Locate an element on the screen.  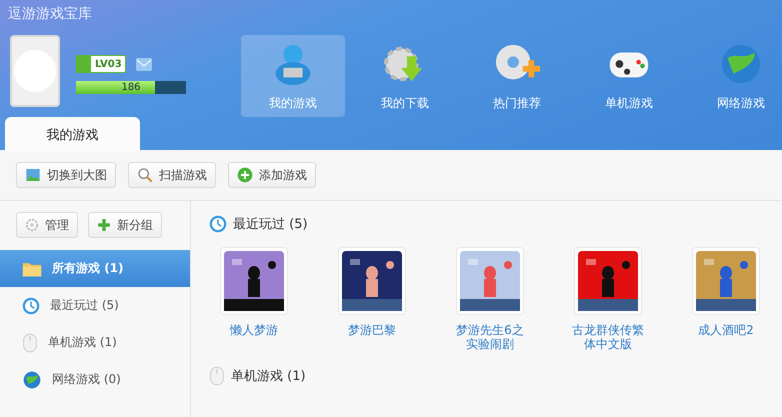
add-icon is located at coordinates (245, 175).